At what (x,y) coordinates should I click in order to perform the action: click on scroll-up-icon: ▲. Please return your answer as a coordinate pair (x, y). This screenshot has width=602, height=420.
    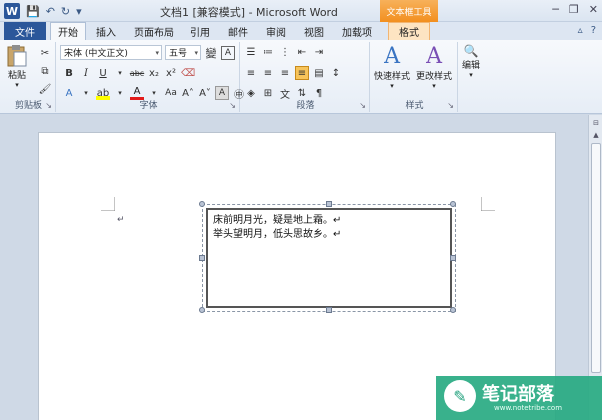
    Looking at the image, I should click on (596, 137).